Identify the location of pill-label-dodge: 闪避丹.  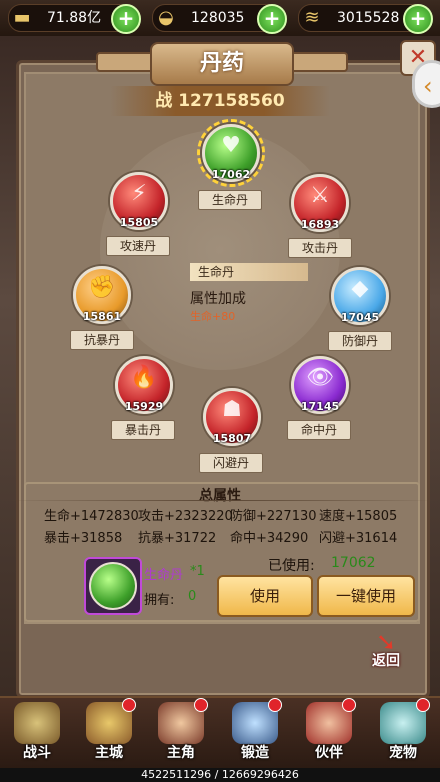
(231, 463).